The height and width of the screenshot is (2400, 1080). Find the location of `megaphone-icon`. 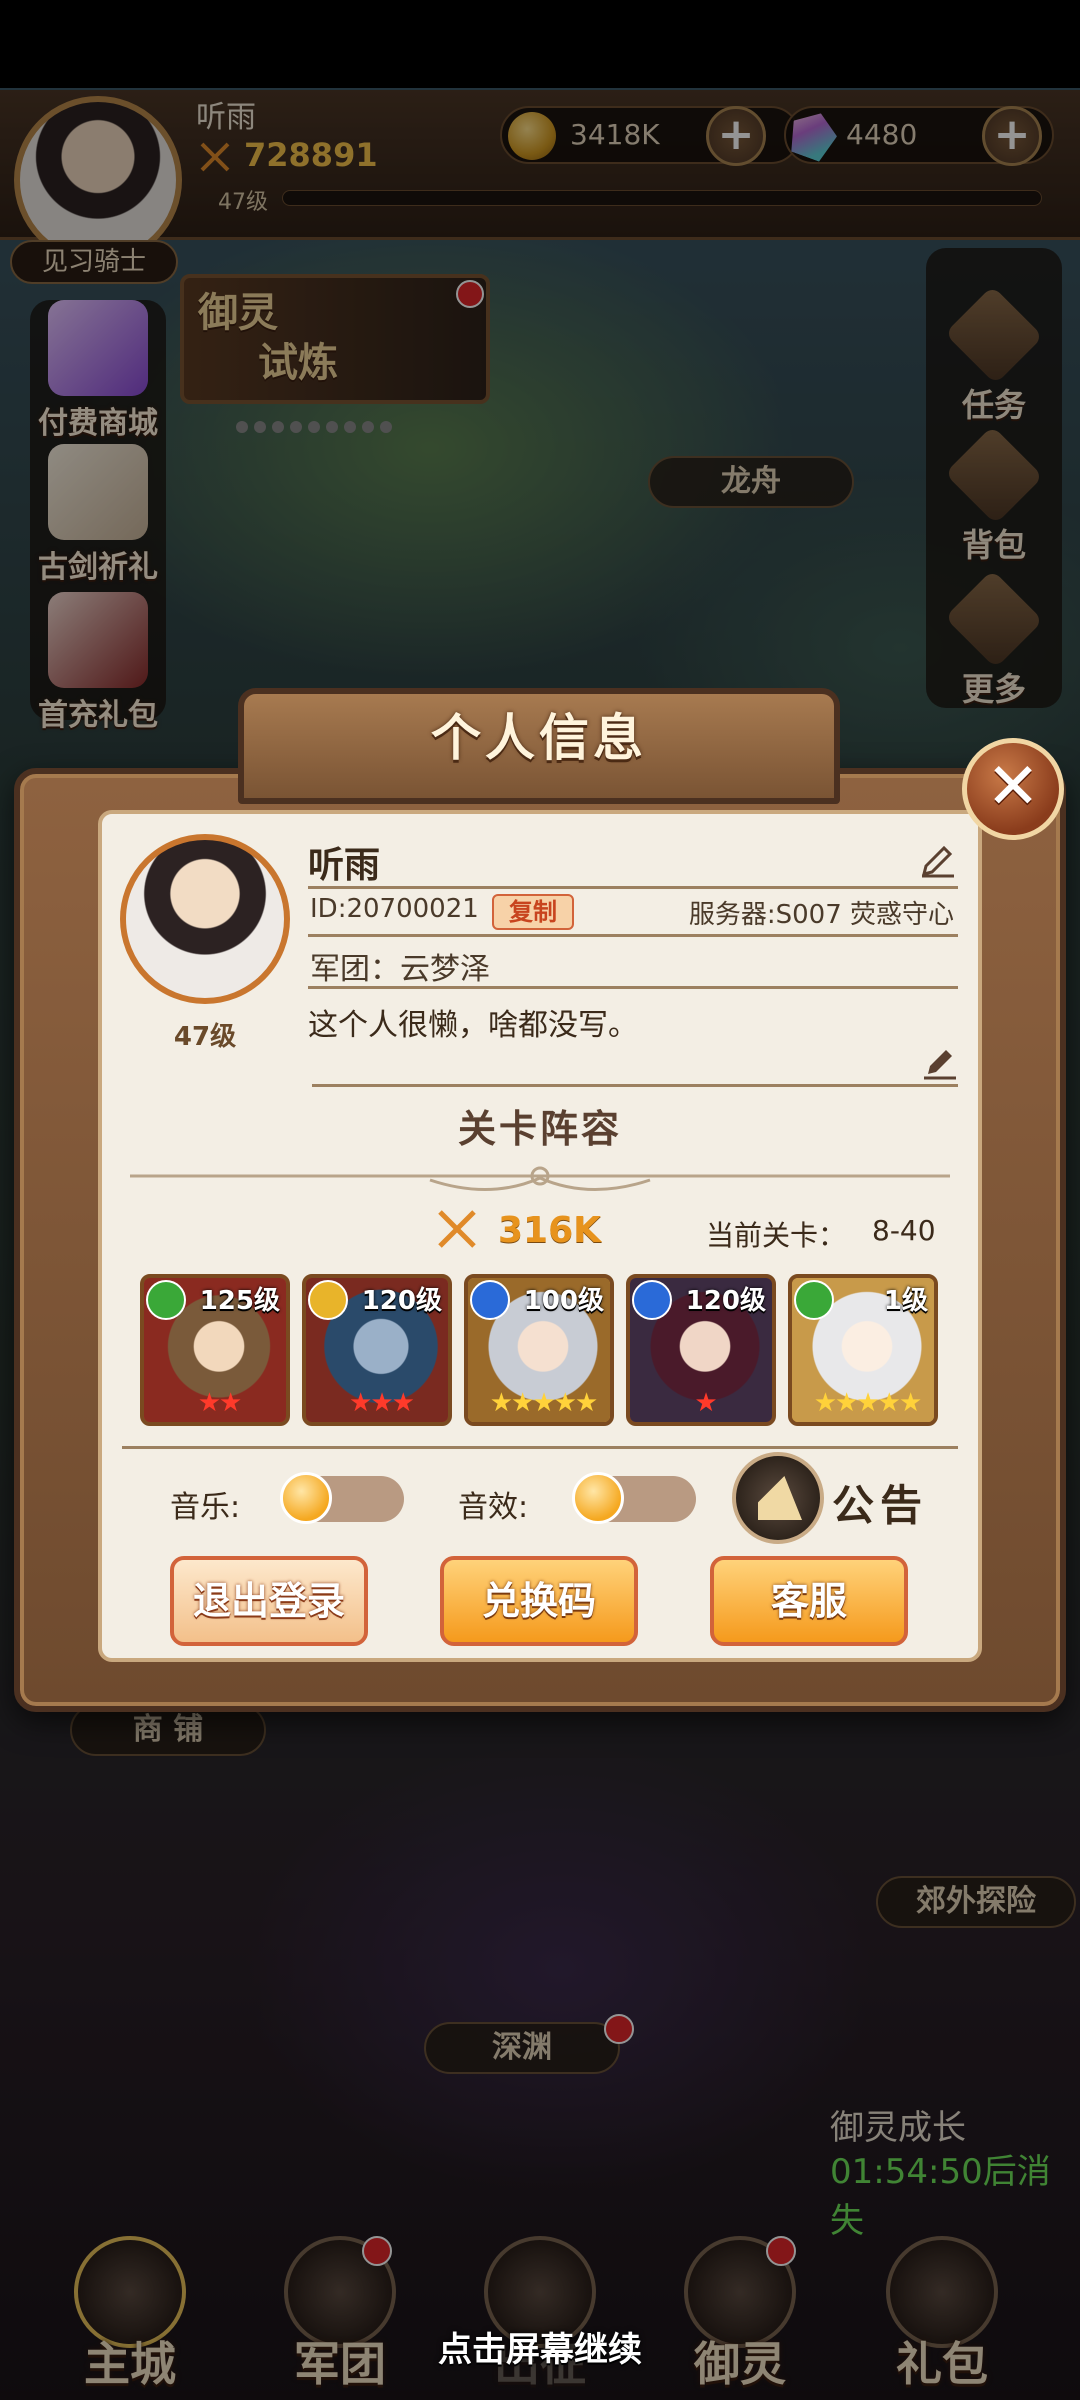

megaphone-icon is located at coordinates (780, 1498).